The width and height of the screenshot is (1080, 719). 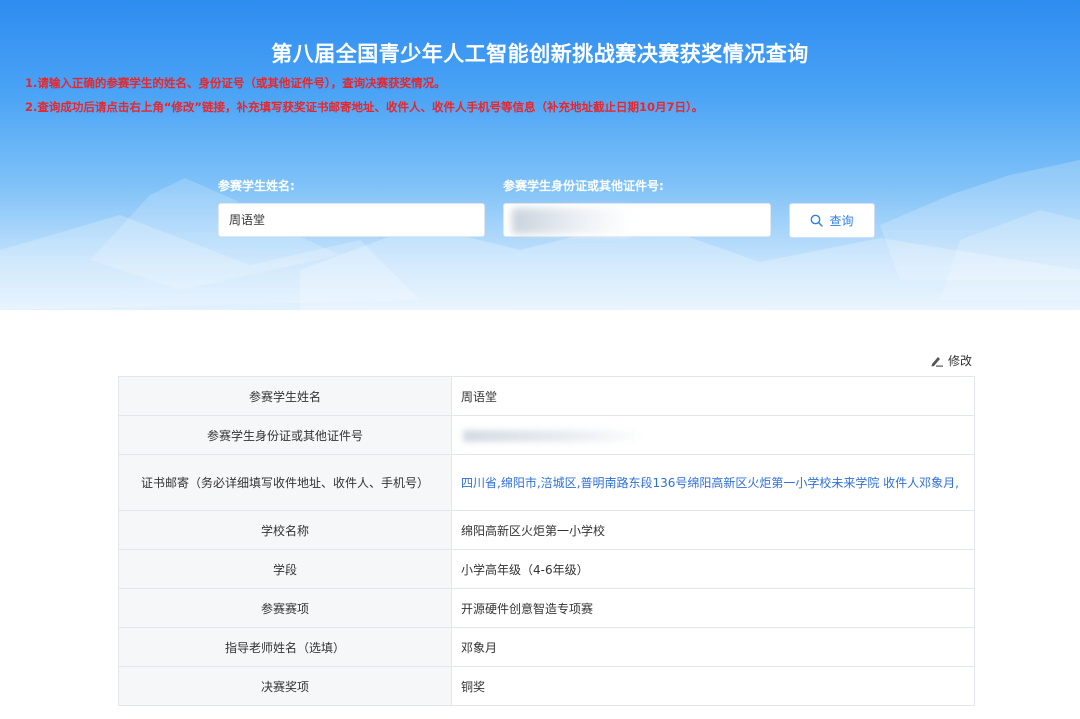 What do you see at coordinates (841, 221) in the screenshot?
I see `search-button-label: 查询` at bounding box center [841, 221].